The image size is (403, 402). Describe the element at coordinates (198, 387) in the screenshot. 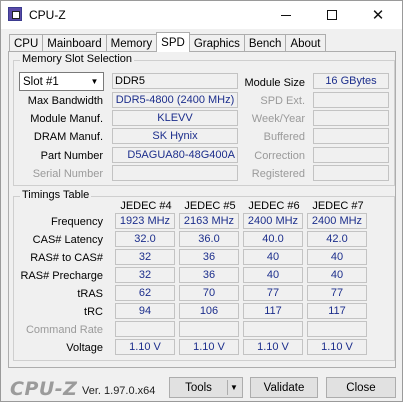

I see `tools-button-label: Tools` at that location.